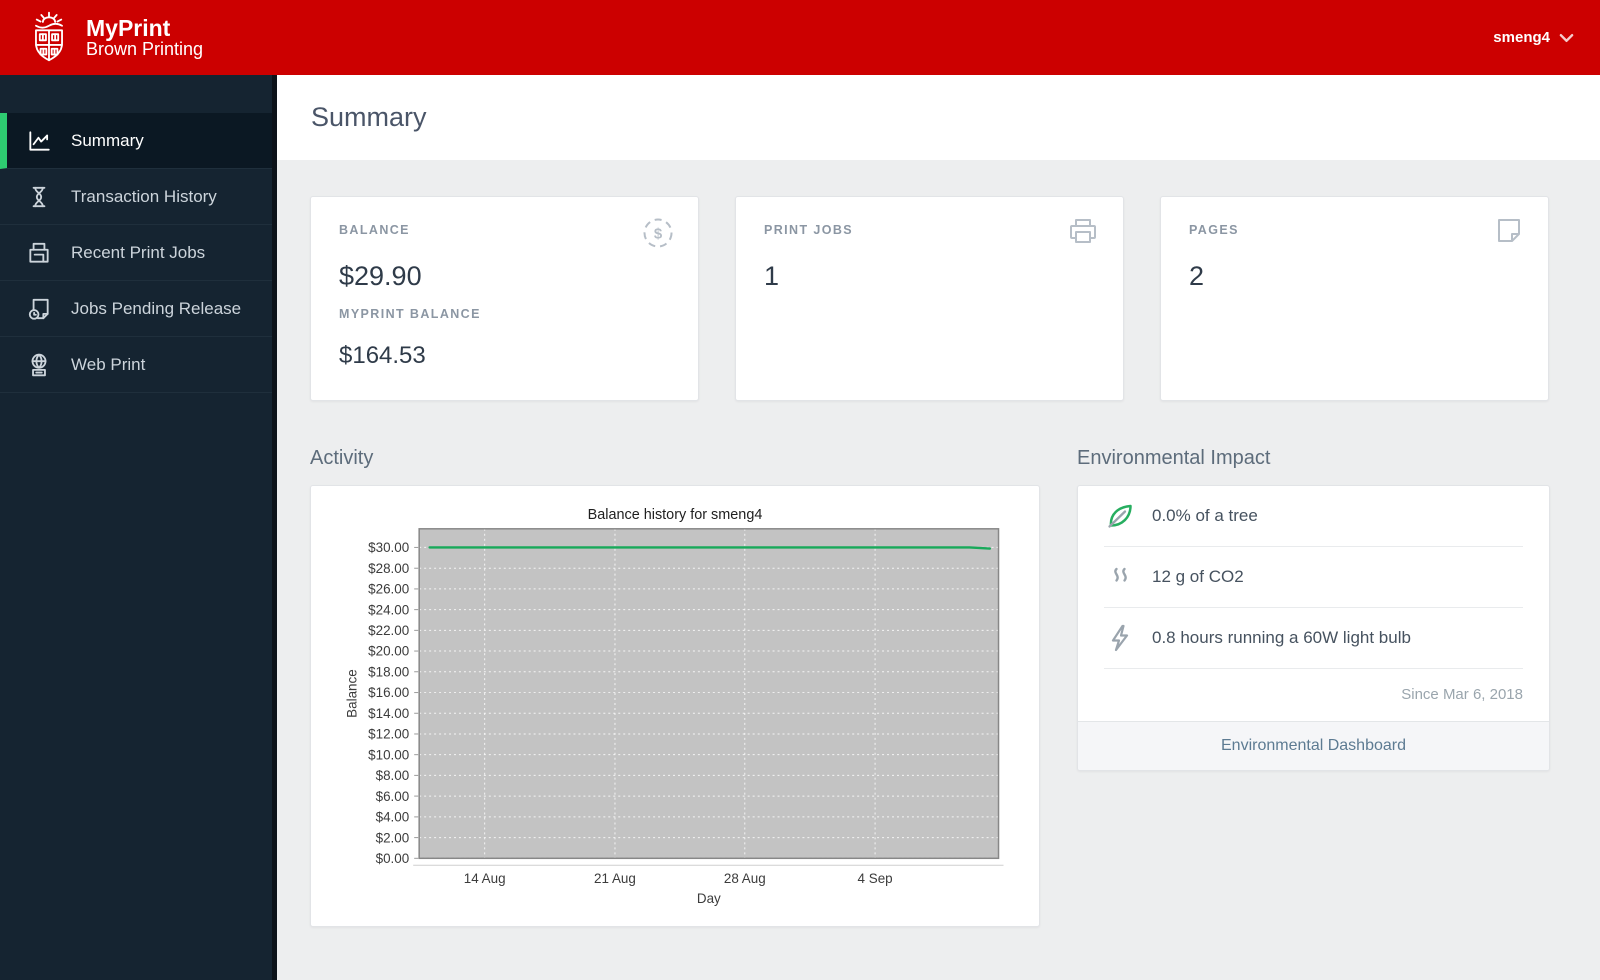  Describe the element at coordinates (1120, 577) in the screenshot. I see `co2-icon` at that location.